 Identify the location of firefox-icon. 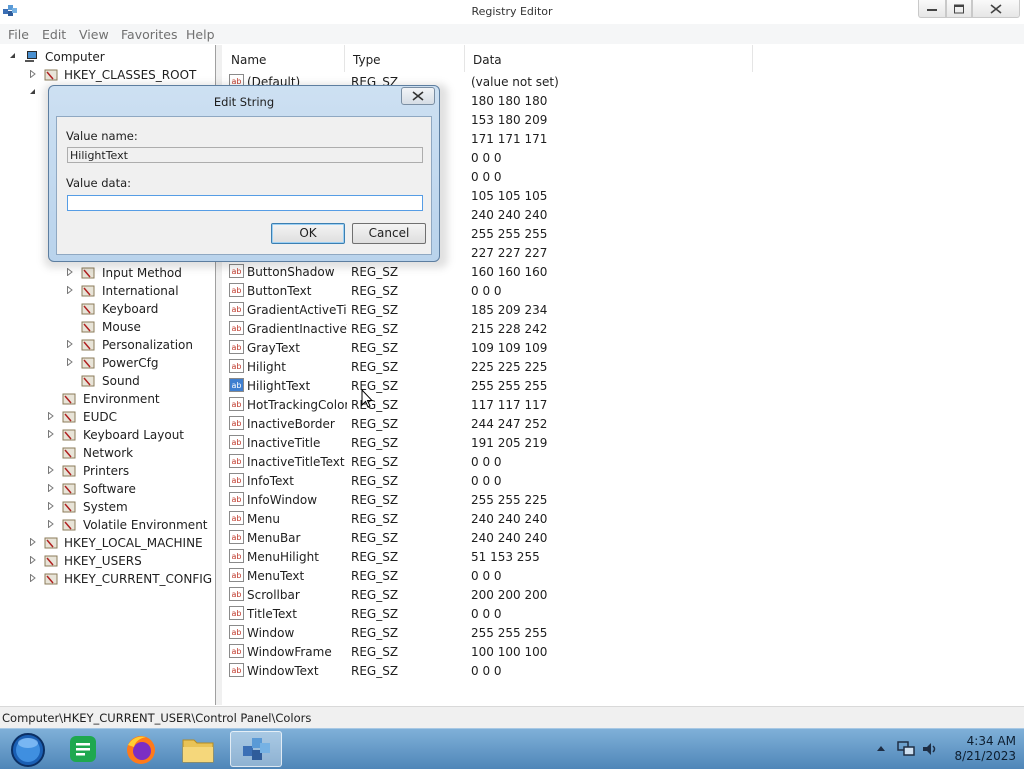
(141, 750).